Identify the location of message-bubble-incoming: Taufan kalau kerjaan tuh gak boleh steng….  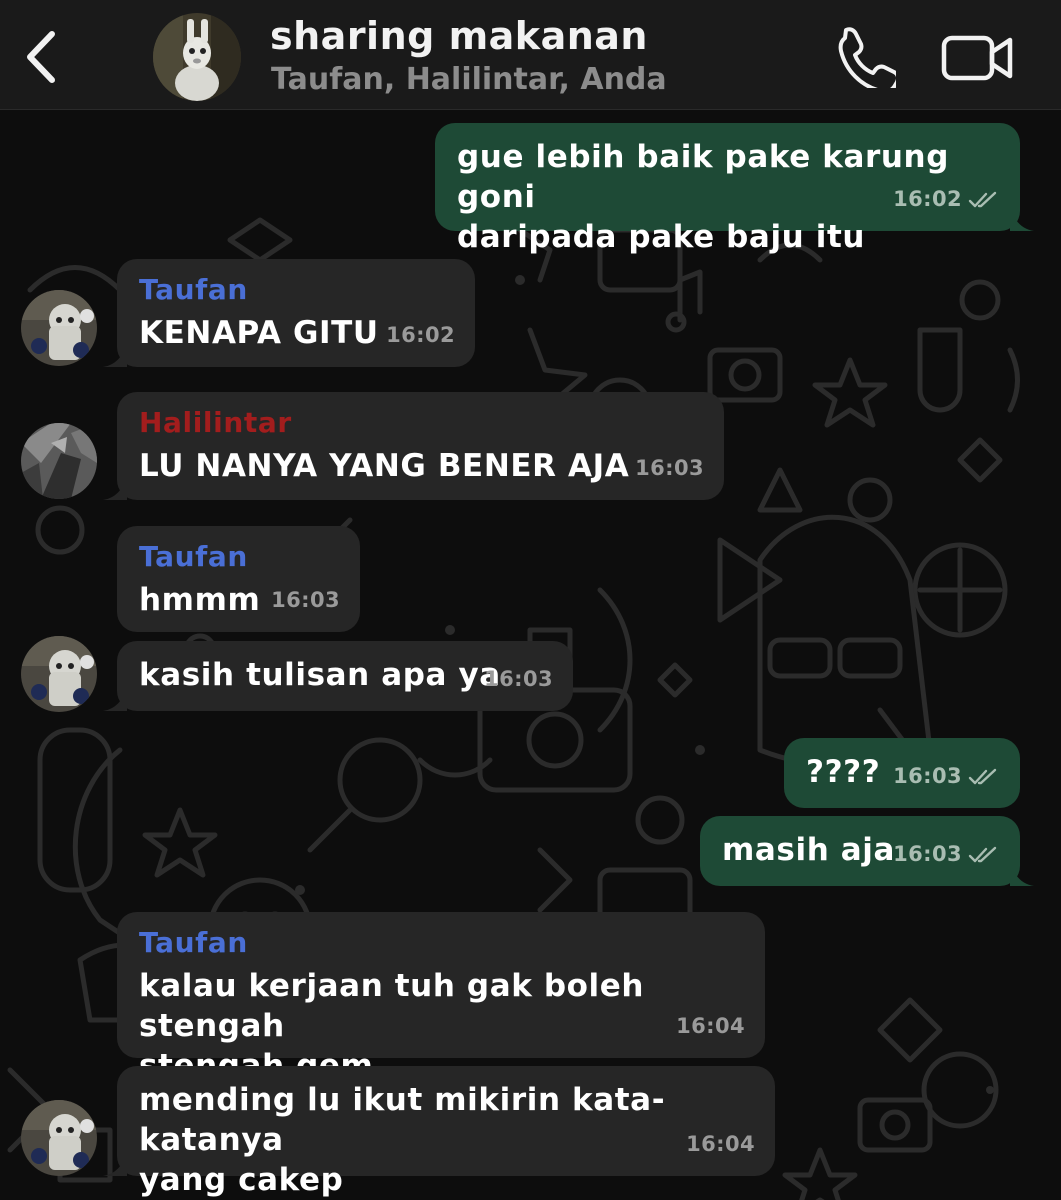
(441, 998).